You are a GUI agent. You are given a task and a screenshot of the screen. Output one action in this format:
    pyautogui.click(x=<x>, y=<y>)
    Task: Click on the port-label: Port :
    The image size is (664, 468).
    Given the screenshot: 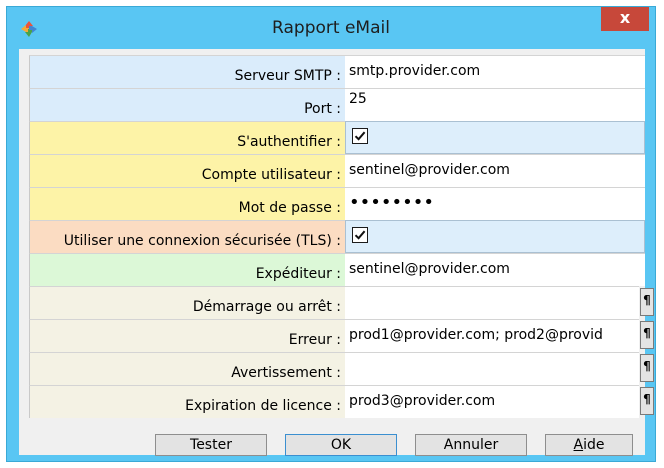 What is the action you would take?
    pyautogui.click(x=322, y=109)
    